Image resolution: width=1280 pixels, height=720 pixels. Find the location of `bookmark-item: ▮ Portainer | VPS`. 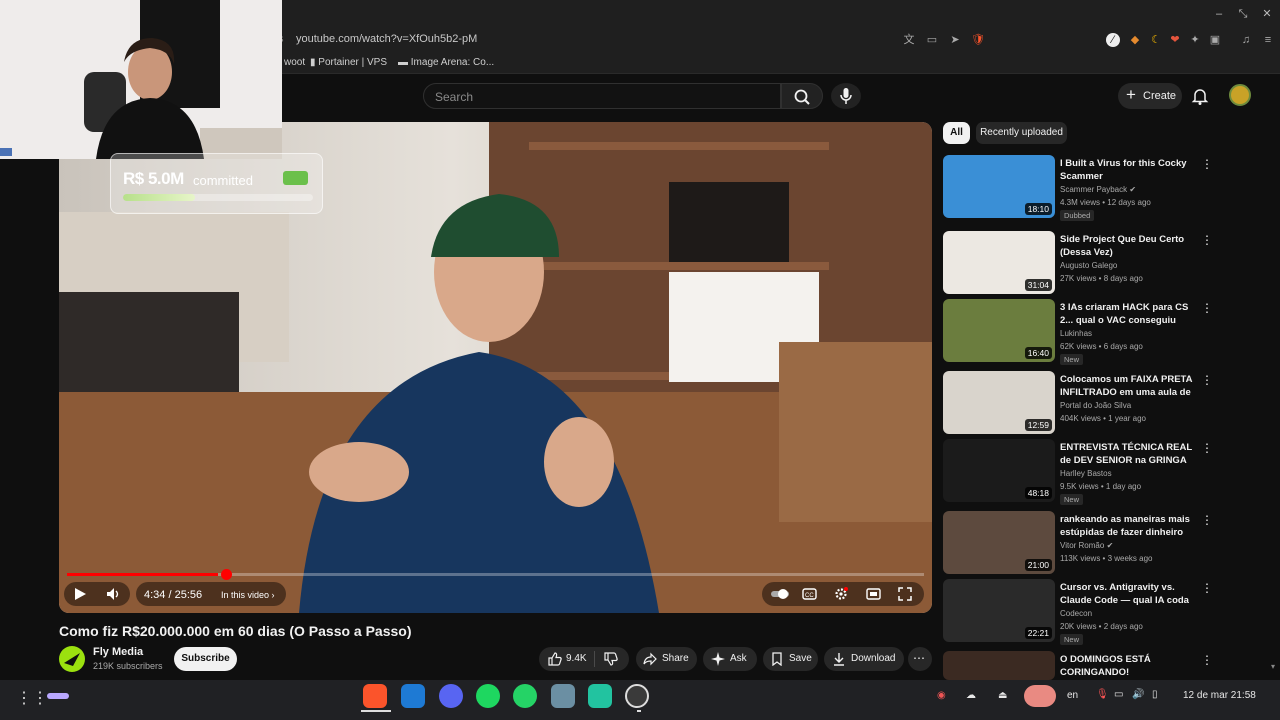

bookmark-item: ▮ Portainer | VPS is located at coordinates (348, 62).